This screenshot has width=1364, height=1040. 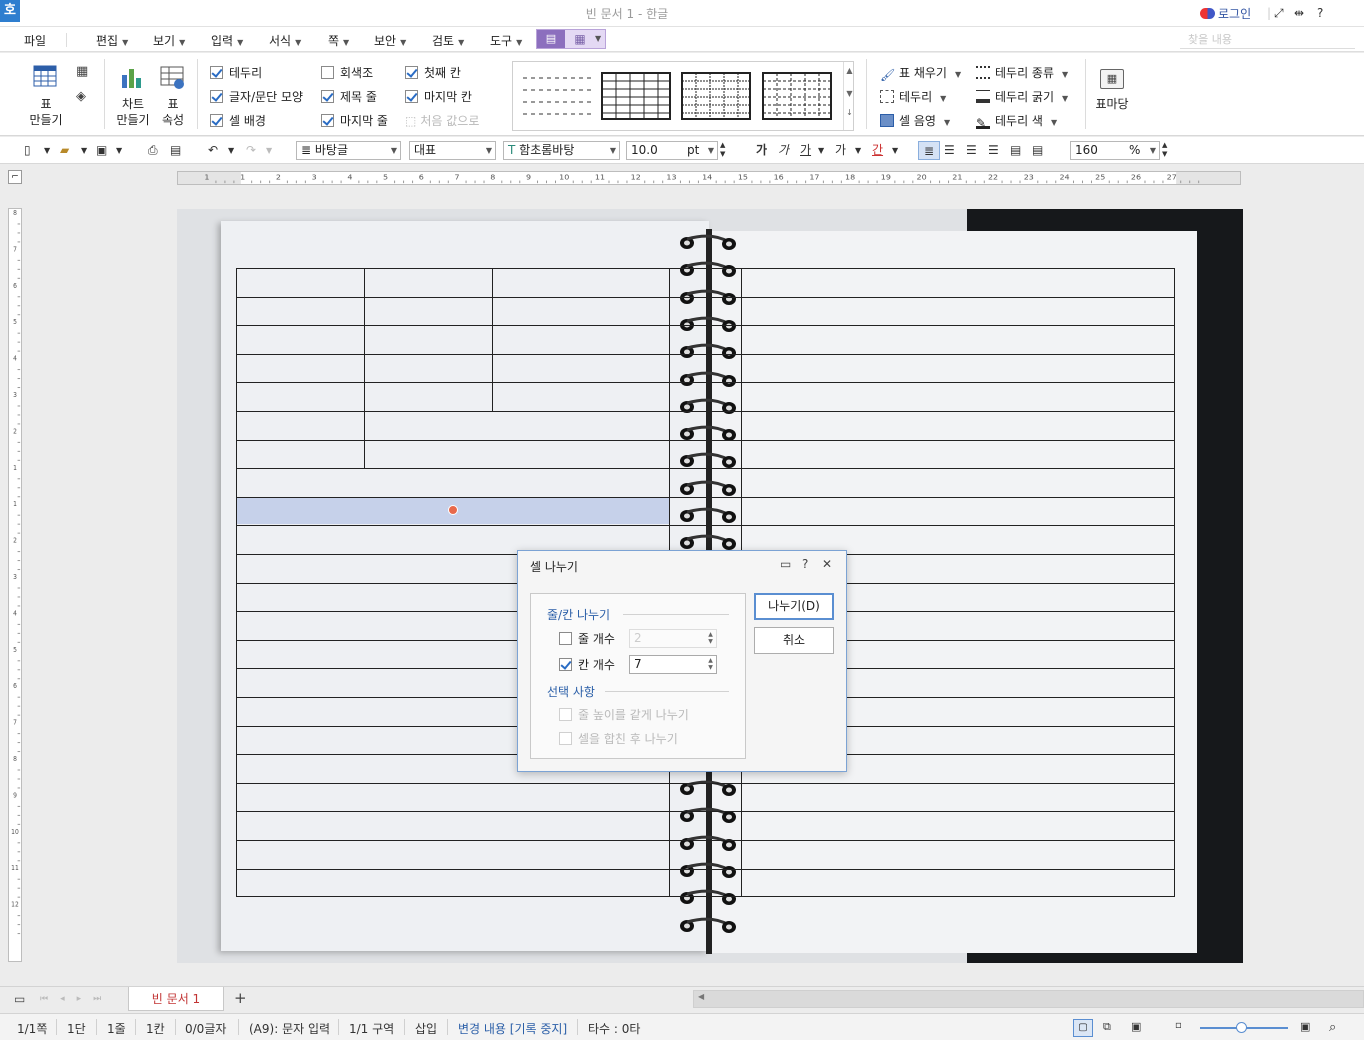 What do you see at coordinates (1267, 40) in the screenshot?
I see `search-input: 찾을 내용` at bounding box center [1267, 40].